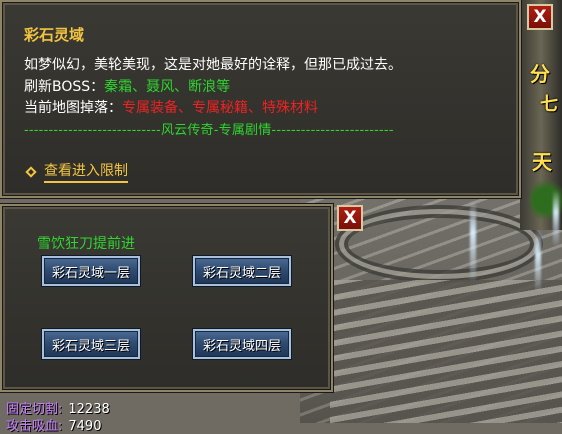 Image resolution: width=562 pixels, height=434 pixels. Describe the element at coordinates (167, 87) in the screenshot. I see `boss-names: 秦霜、聂风、断浪等` at that location.